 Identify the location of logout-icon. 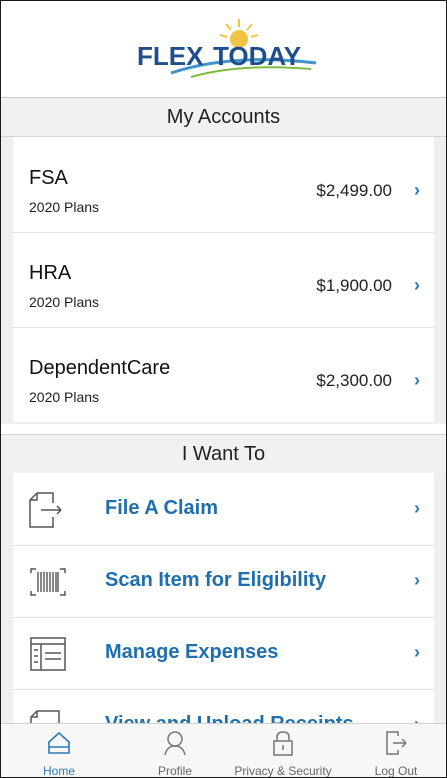
(396, 743).